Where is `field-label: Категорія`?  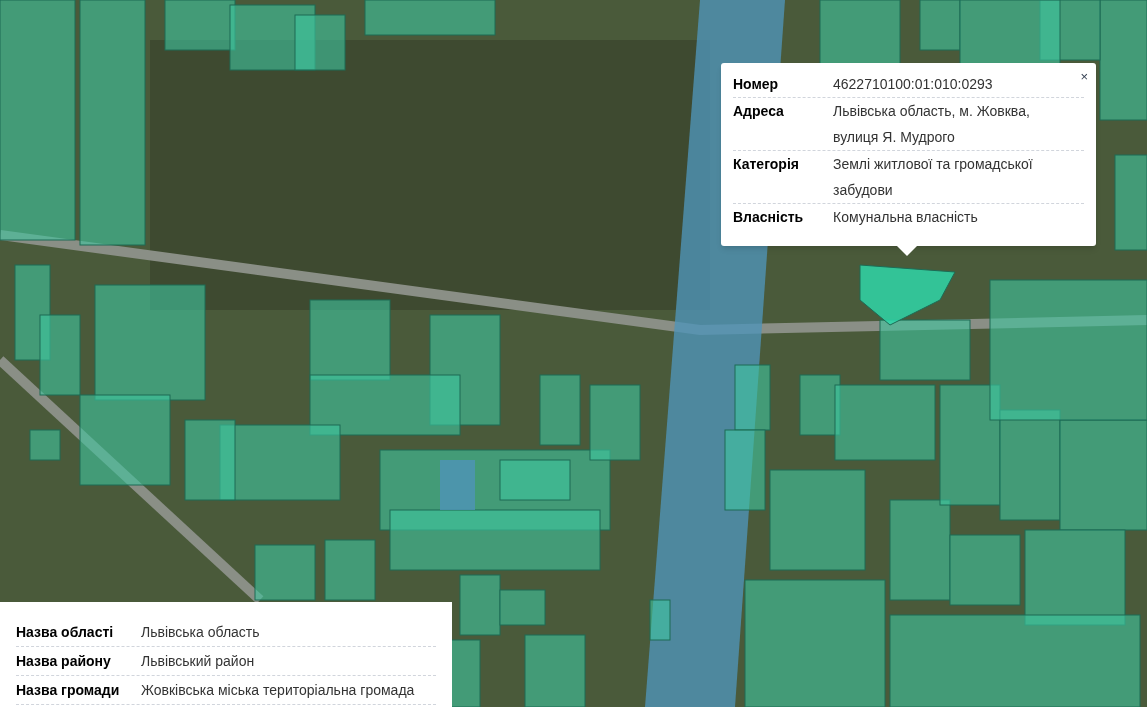
field-label: Категорія is located at coordinates (766, 164).